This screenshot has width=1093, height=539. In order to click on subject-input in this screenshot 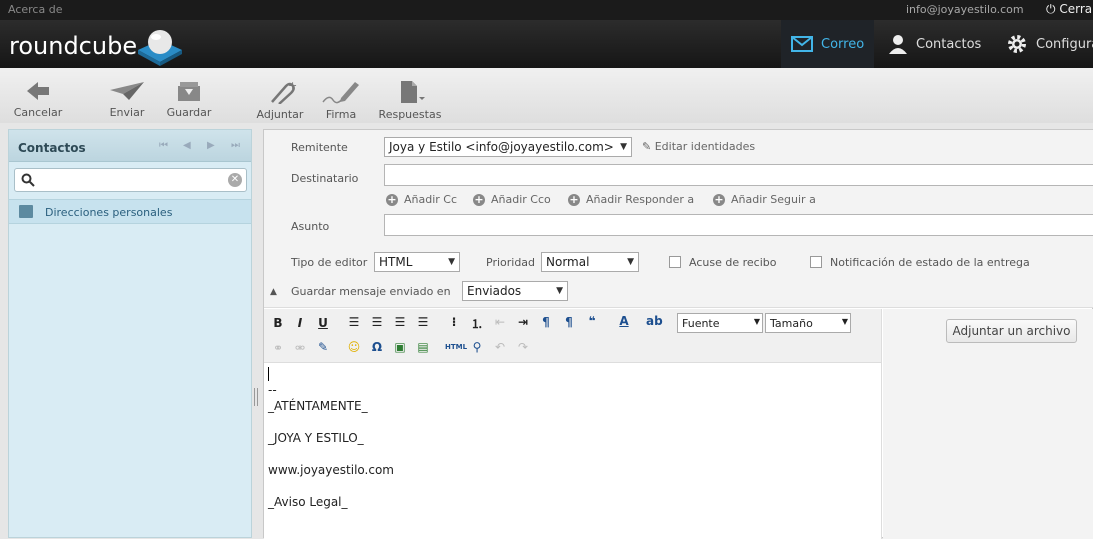, I will do `click(738, 225)`.